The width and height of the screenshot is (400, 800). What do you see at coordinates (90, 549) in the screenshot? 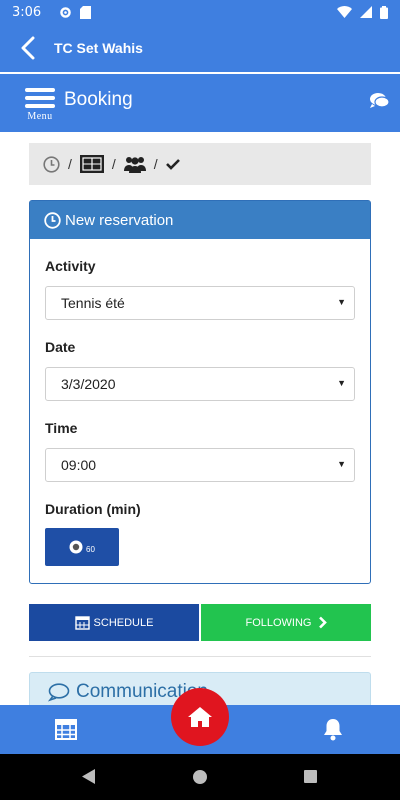
I see `duration-value: 60` at bounding box center [90, 549].